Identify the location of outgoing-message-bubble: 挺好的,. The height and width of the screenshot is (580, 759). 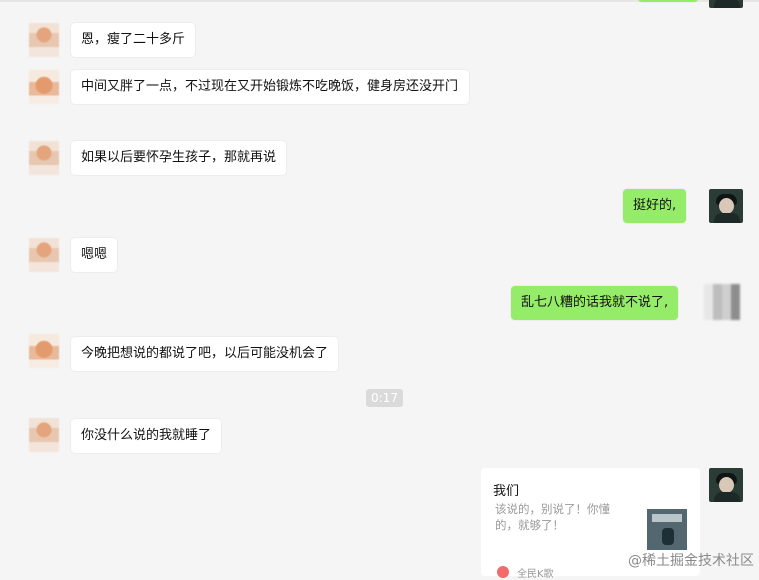
(655, 206).